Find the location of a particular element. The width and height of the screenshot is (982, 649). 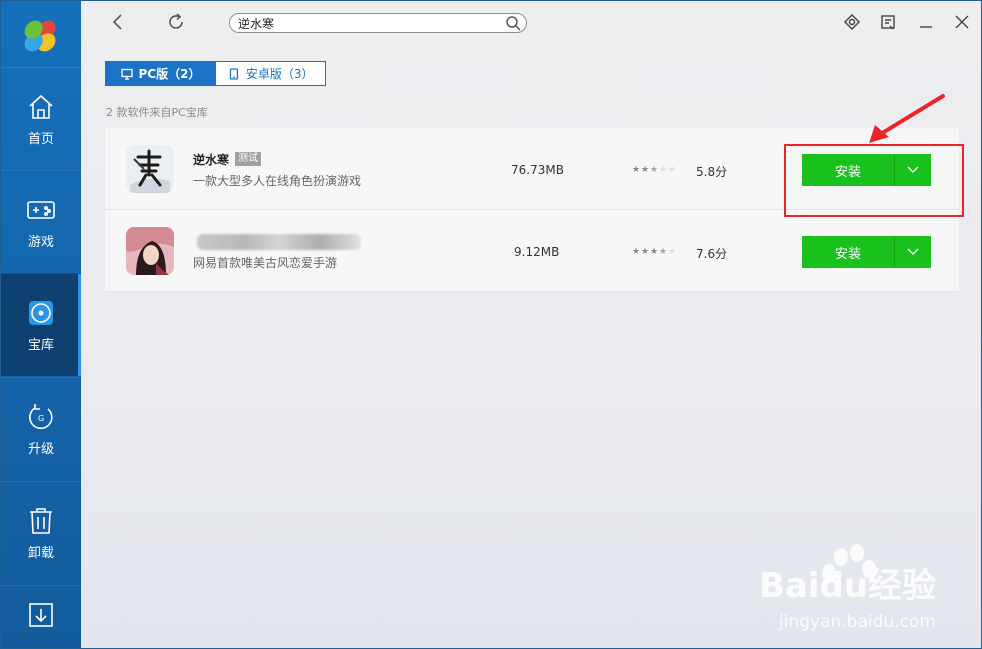

minimize-icon is located at coordinates (926, 22).